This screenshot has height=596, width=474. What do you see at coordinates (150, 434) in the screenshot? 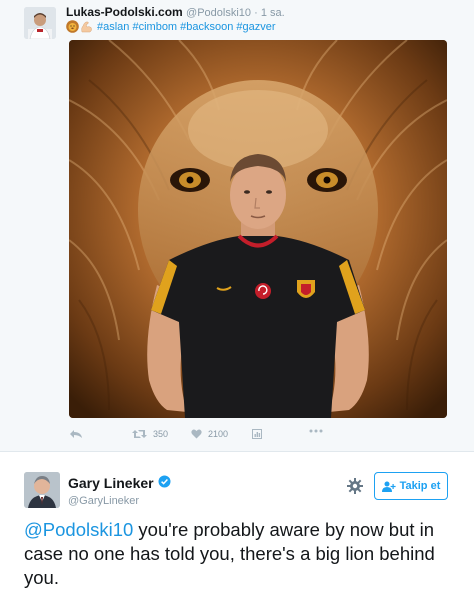
I see `retweet-button: 350` at bounding box center [150, 434].